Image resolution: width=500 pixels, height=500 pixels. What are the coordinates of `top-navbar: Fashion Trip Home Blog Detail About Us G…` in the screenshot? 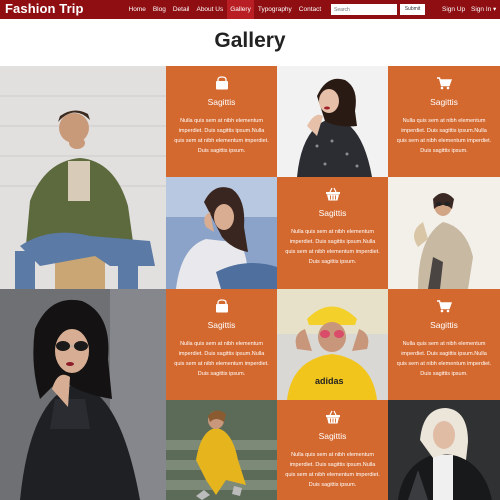 It's located at (250, 9).